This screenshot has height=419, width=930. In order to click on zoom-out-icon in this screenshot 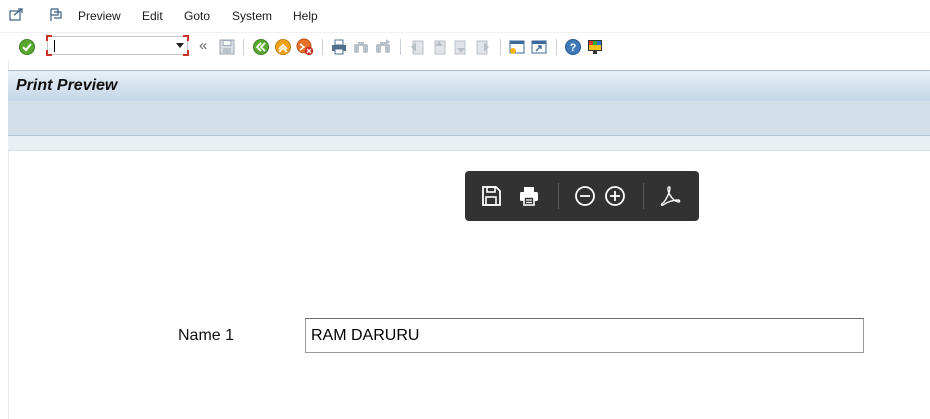, I will do `click(585, 196)`.